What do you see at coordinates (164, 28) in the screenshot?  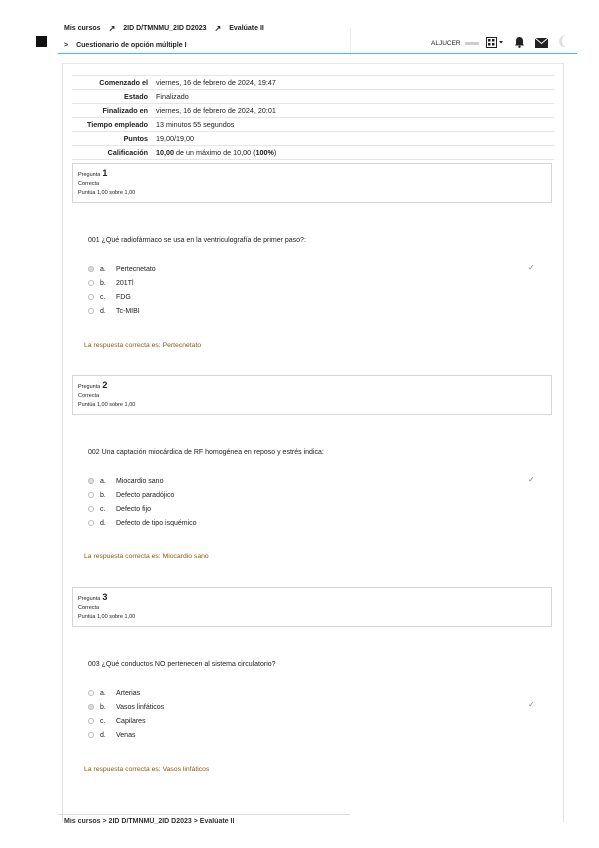 I see `breadcrumb-course: 2ID D/TMNMU_2ID D2023` at bounding box center [164, 28].